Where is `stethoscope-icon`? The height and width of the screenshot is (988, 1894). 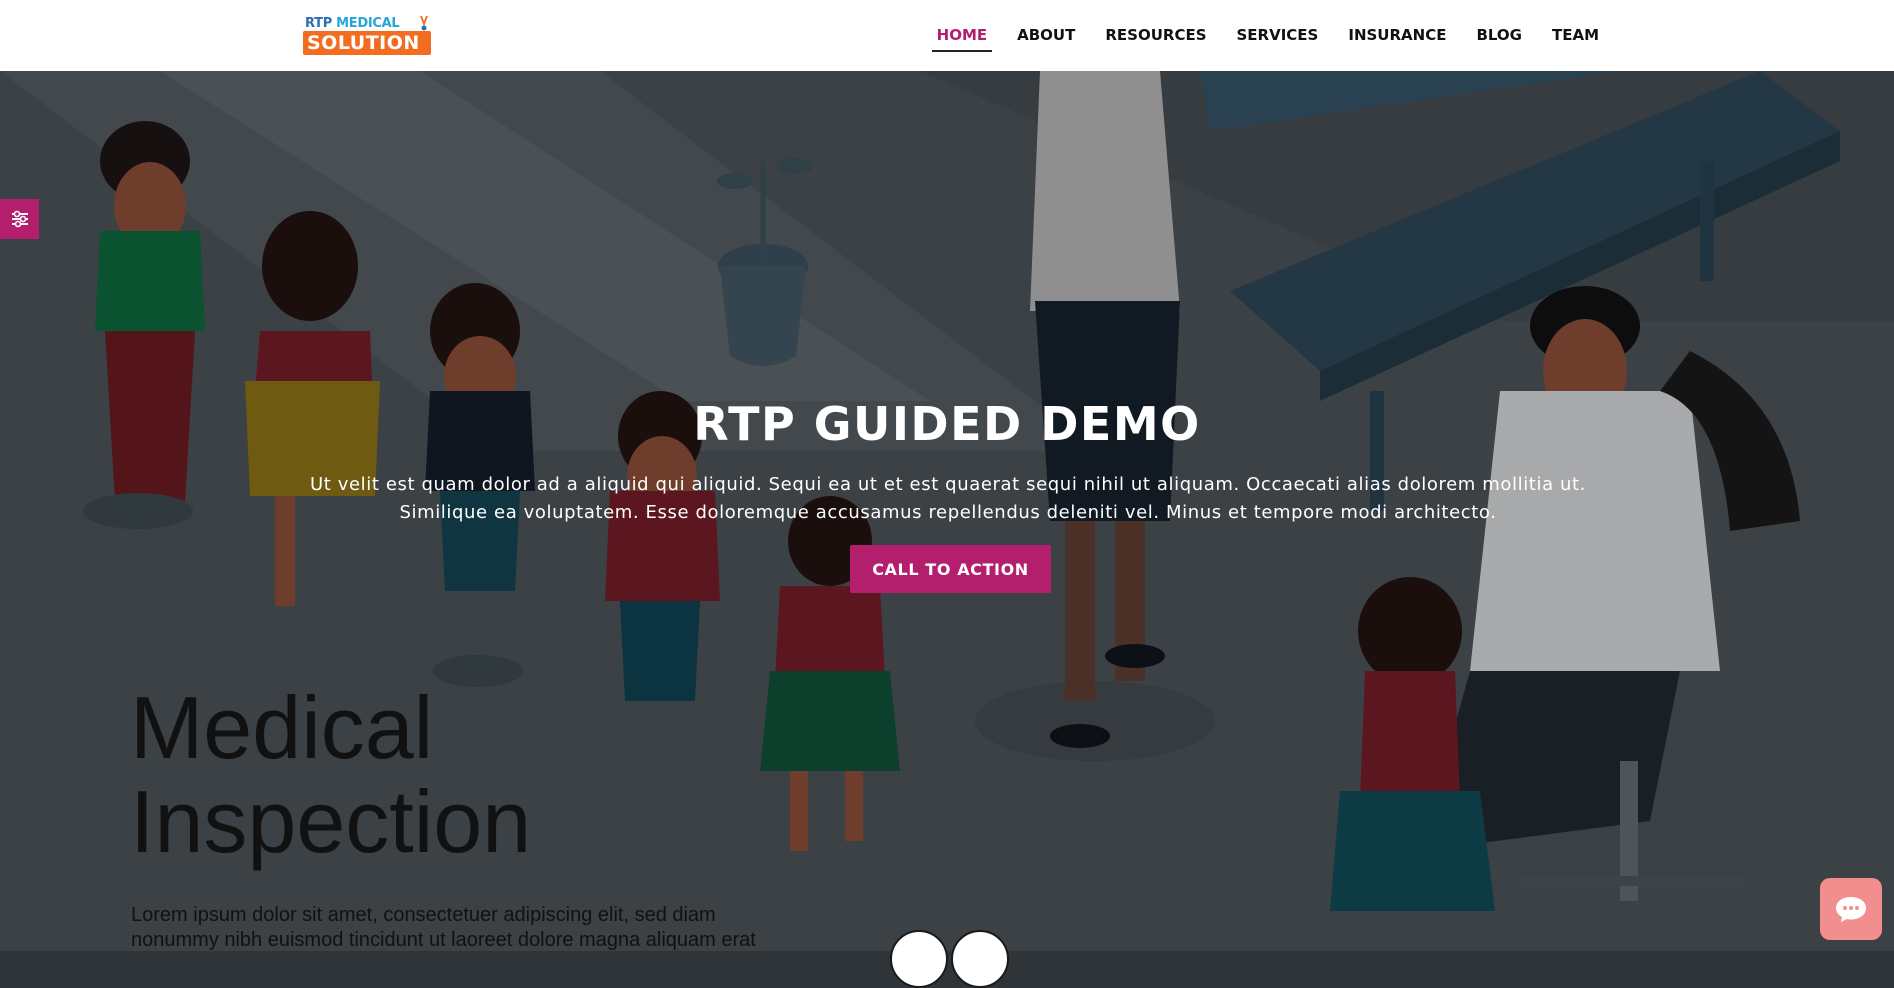
stethoscope-icon is located at coordinates (424, 23).